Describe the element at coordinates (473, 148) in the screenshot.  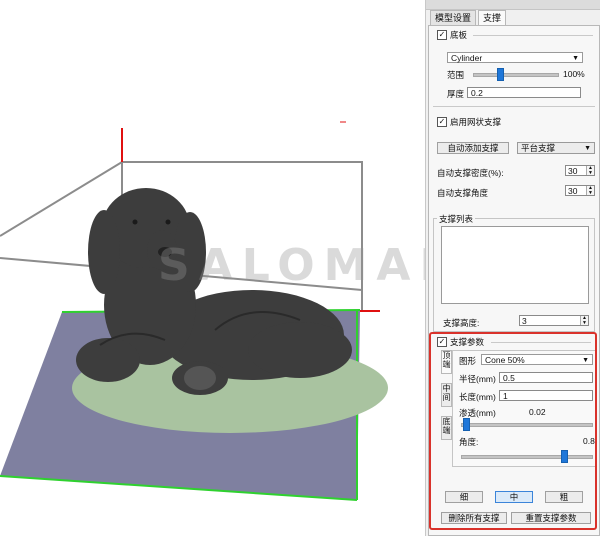
I see `auto-add-support-button: 自动添加支撑` at that location.